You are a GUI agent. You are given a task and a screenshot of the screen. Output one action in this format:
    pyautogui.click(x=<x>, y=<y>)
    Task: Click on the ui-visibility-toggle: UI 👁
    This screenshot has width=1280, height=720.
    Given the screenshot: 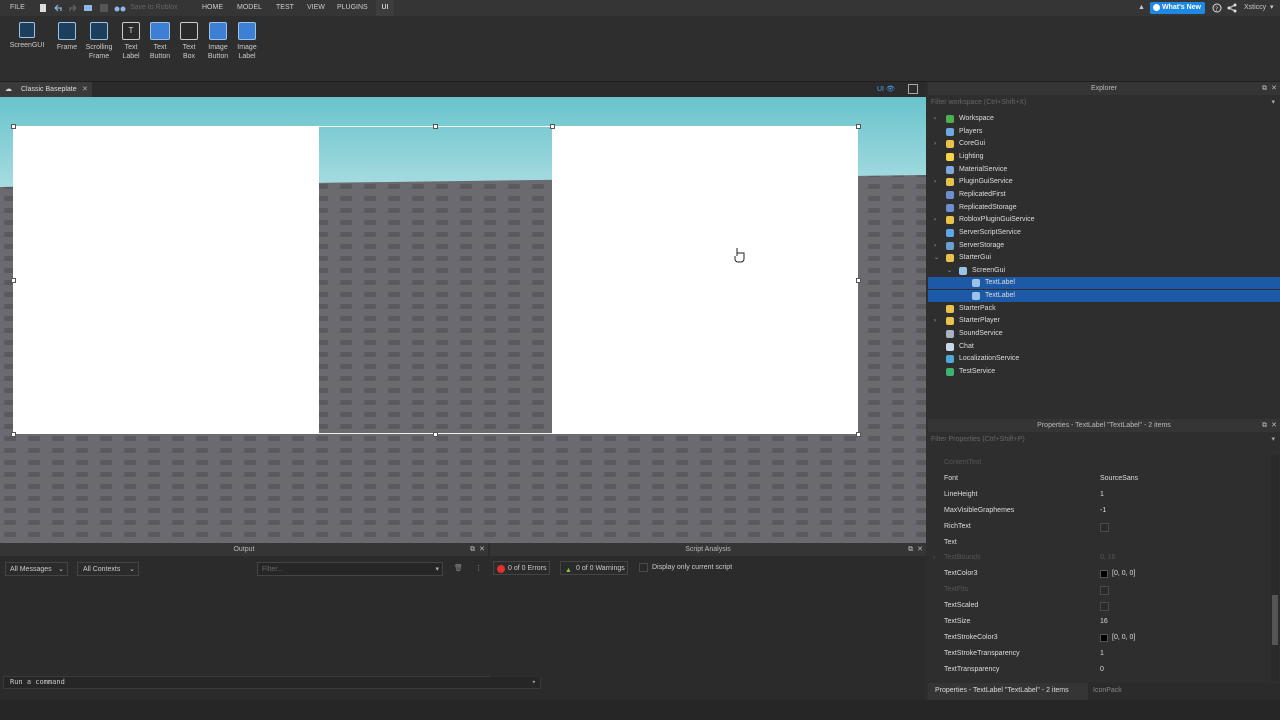 What is the action you would take?
    pyautogui.click(x=886, y=89)
    